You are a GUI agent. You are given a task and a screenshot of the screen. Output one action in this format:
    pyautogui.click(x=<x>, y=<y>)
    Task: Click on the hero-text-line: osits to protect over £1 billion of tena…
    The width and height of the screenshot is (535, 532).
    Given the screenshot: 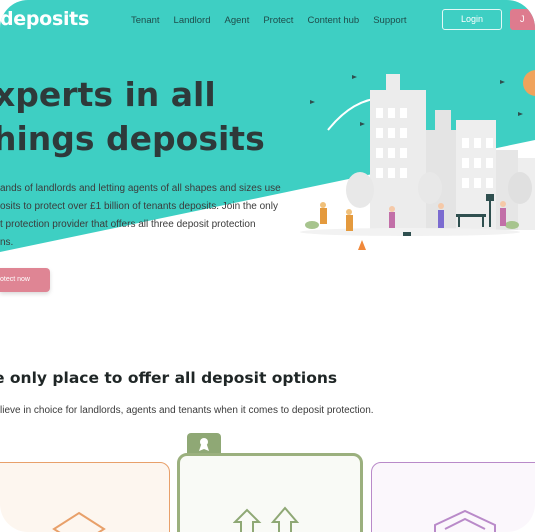 What is the action you would take?
    pyautogui.click(x=139, y=206)
    